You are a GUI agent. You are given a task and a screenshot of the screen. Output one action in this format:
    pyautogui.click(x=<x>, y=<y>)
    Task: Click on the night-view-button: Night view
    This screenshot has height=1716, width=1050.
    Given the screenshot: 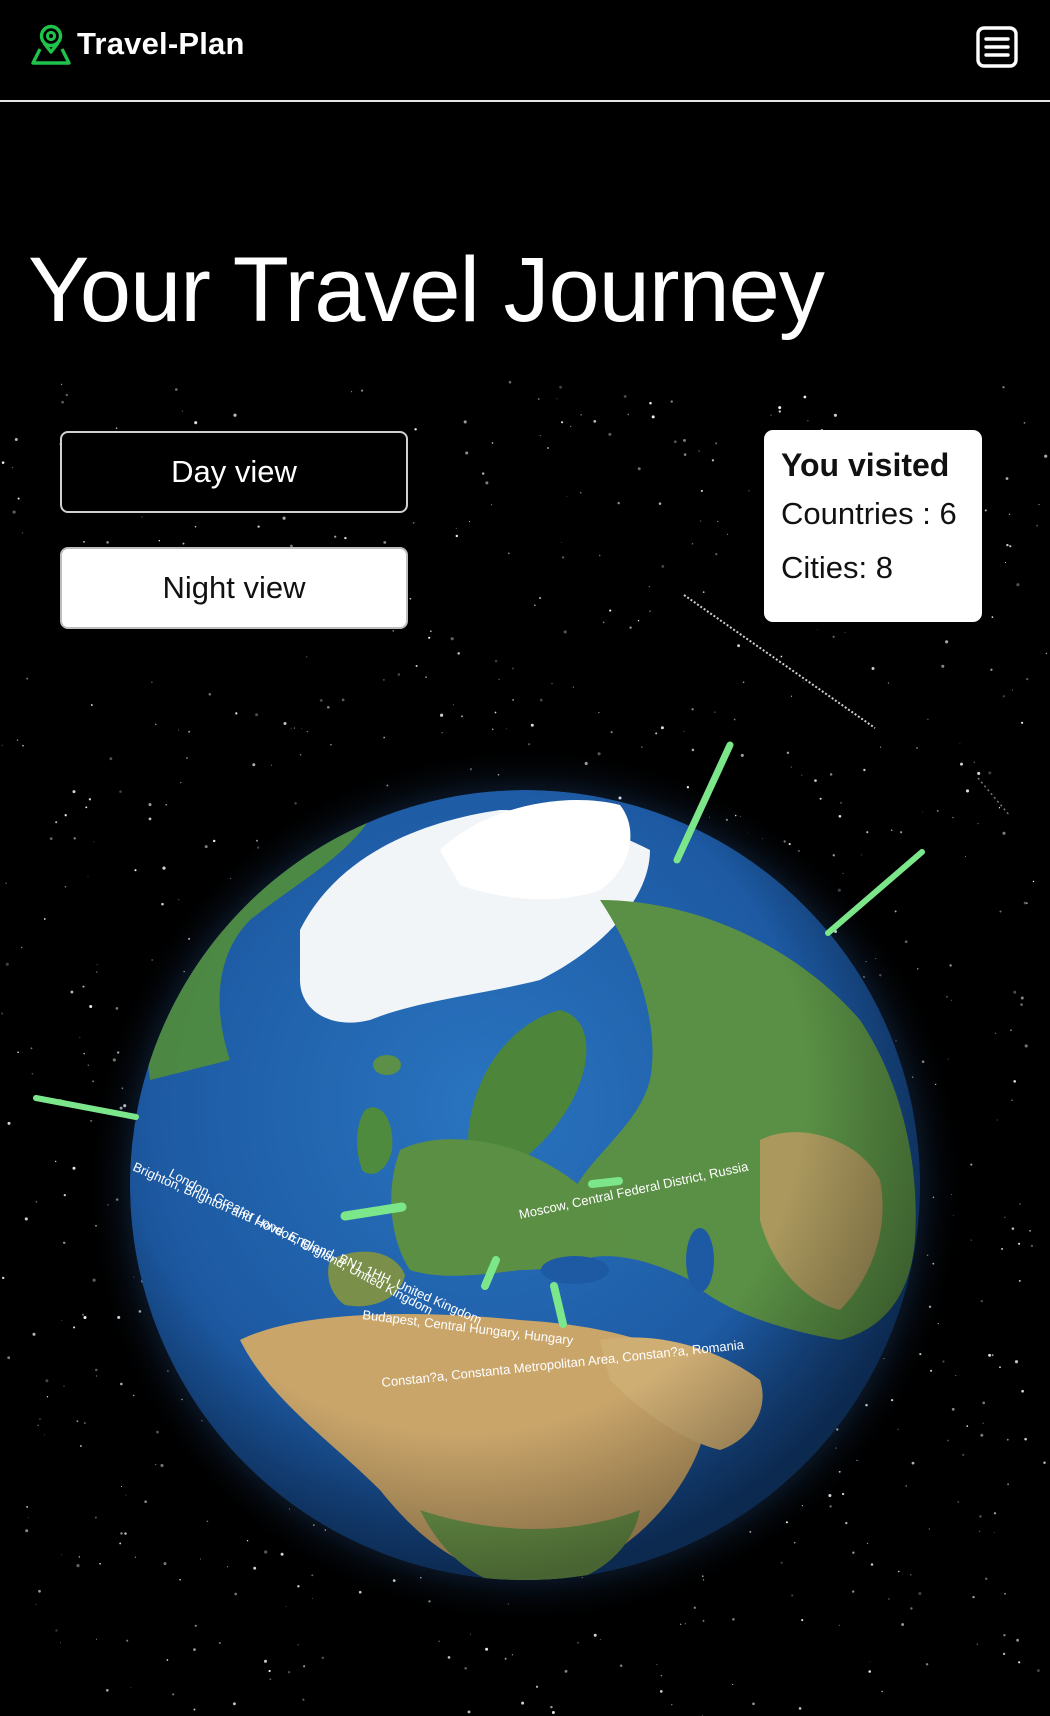 What is the action you would take?
    pyautogui.click(x=234, y=588)
    